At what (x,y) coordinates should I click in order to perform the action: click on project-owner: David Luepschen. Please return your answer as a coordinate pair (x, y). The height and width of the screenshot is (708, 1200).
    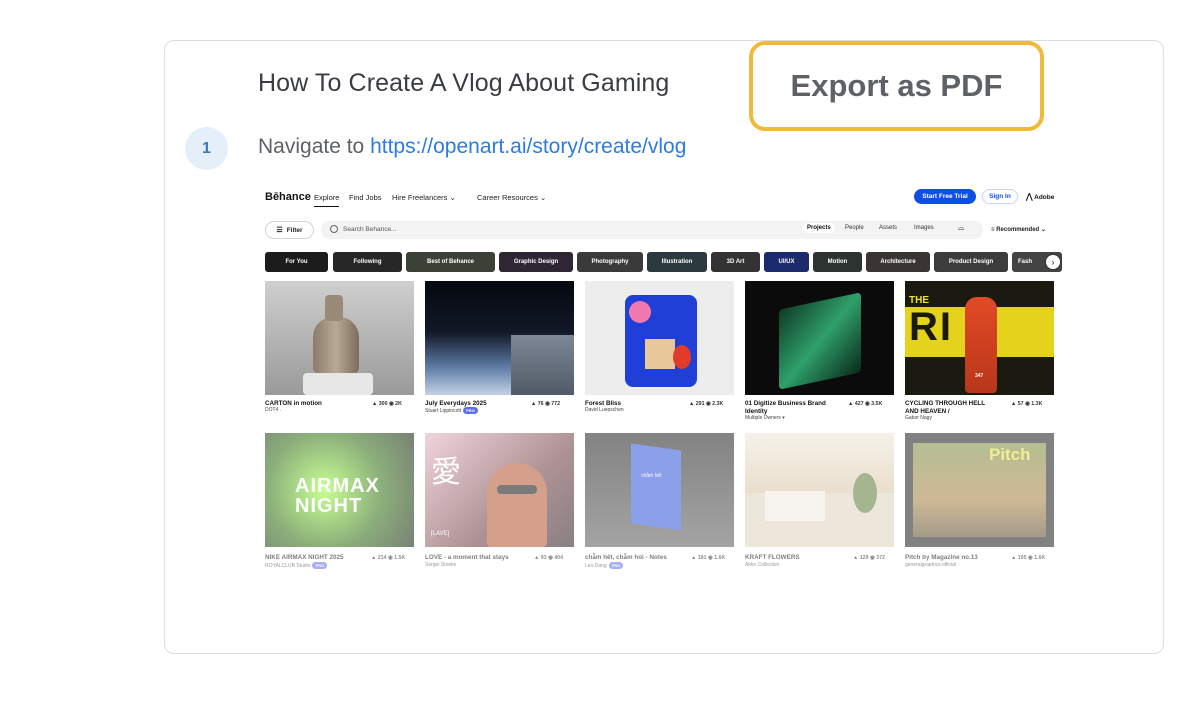
    Looking at the image, I should click on (604, 410).